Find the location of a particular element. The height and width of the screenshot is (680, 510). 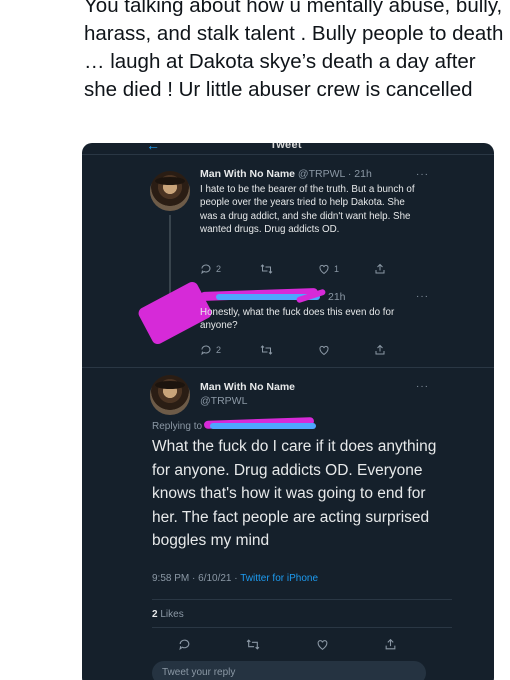

thread-line is located at coordinates (170, 258).